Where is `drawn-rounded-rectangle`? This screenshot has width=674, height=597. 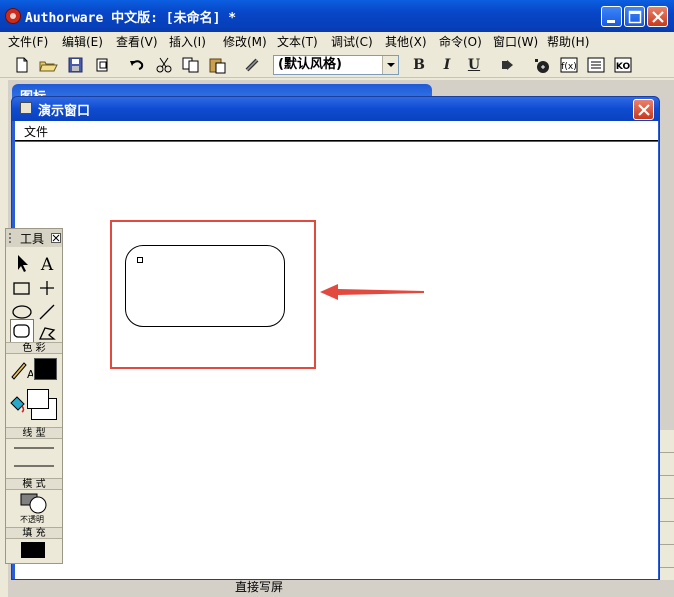
drawn-rounded-rectangle is located at coordinates (205, 286).